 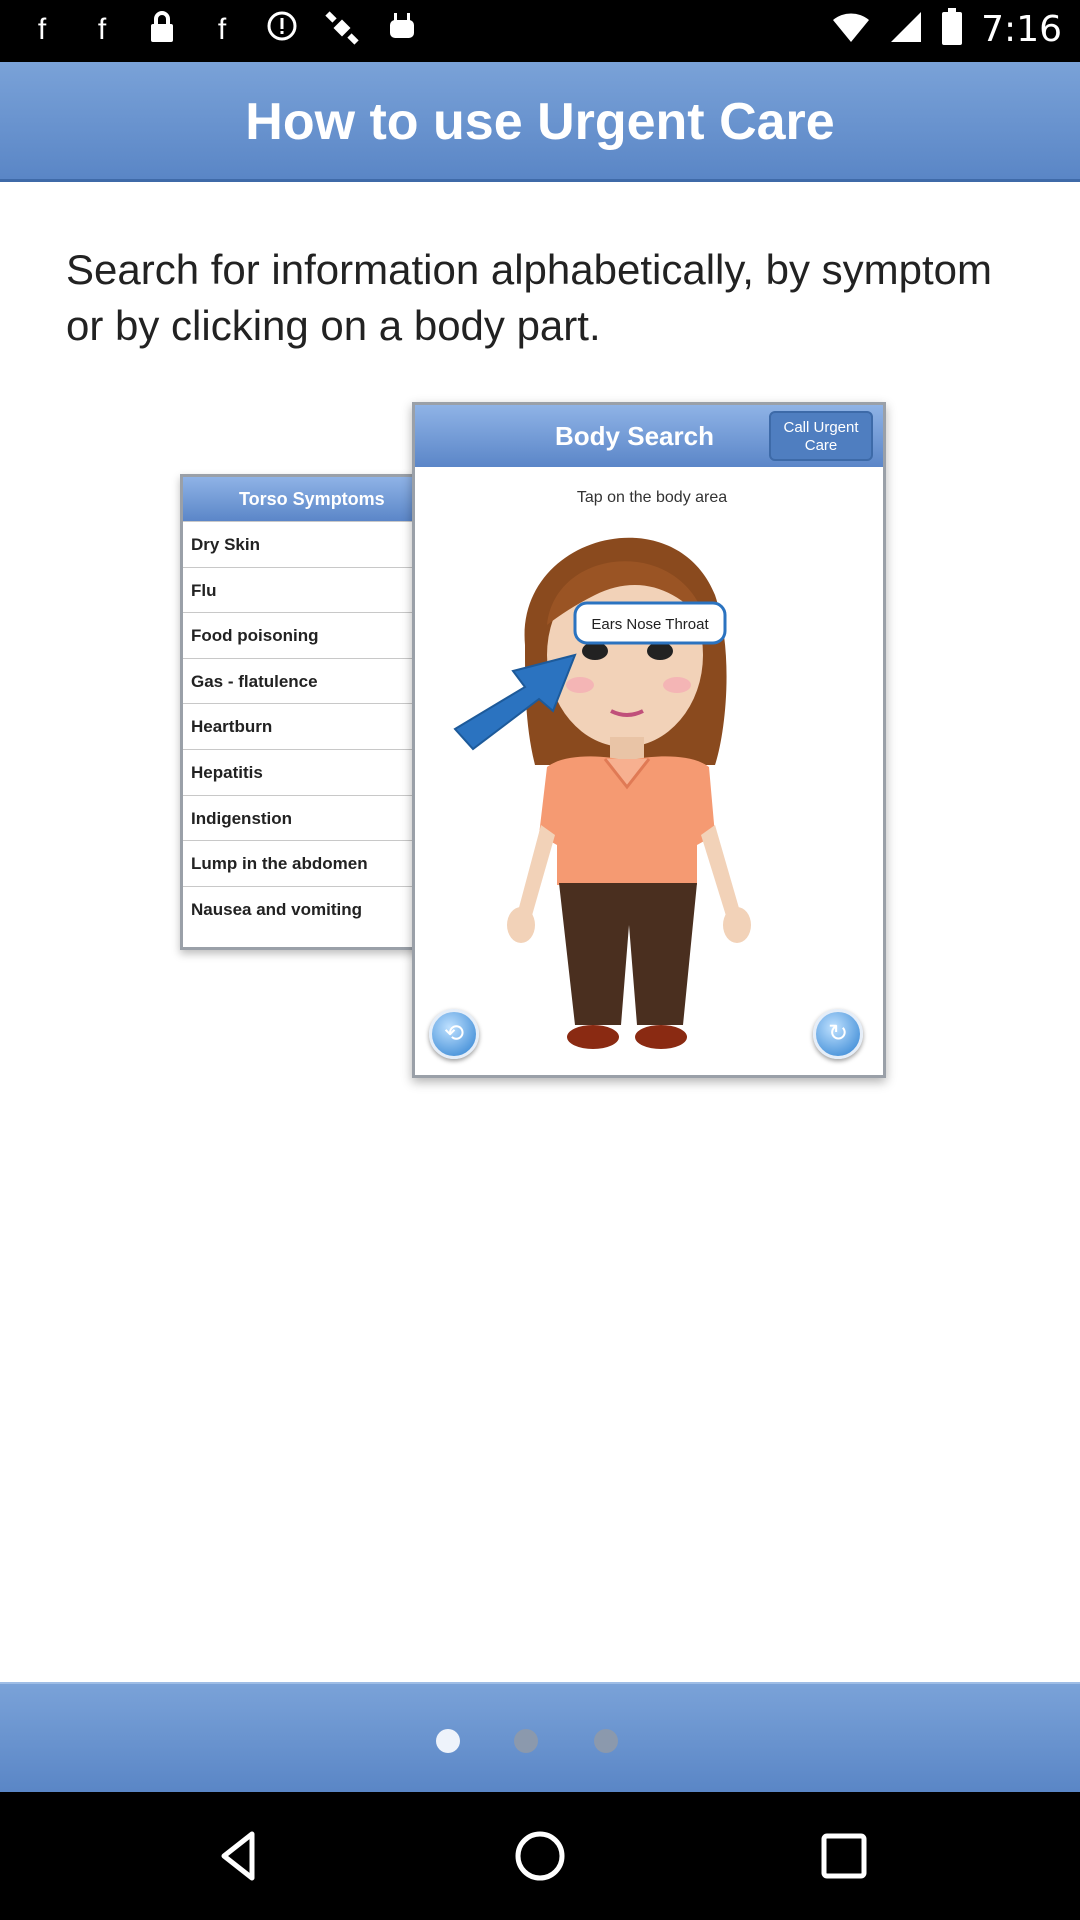 I want to click on body-search-title: Body Search, so click(x=634, y=436).